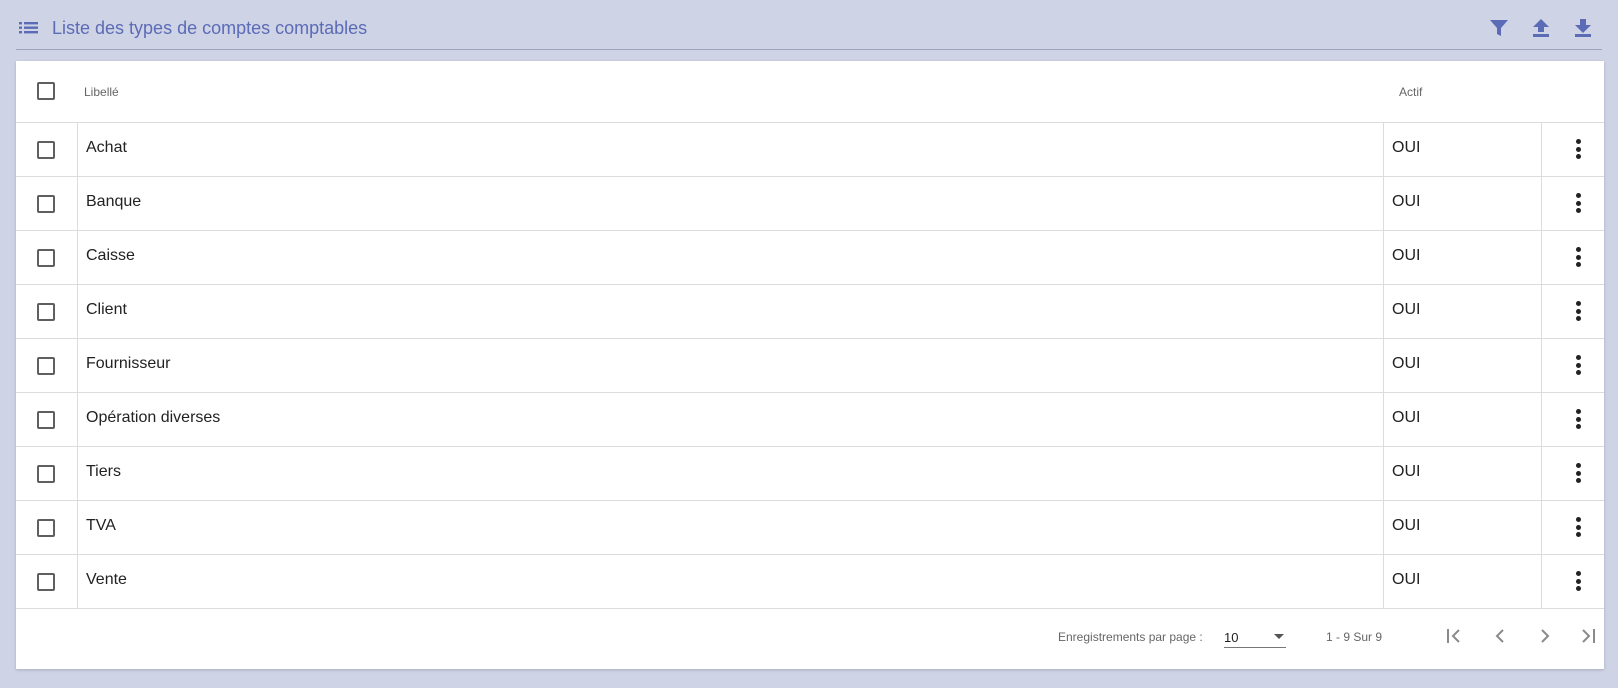 The height and width of the screenshot is (688, 1618). I want to click on next-page-icon, so click(1545, 636).